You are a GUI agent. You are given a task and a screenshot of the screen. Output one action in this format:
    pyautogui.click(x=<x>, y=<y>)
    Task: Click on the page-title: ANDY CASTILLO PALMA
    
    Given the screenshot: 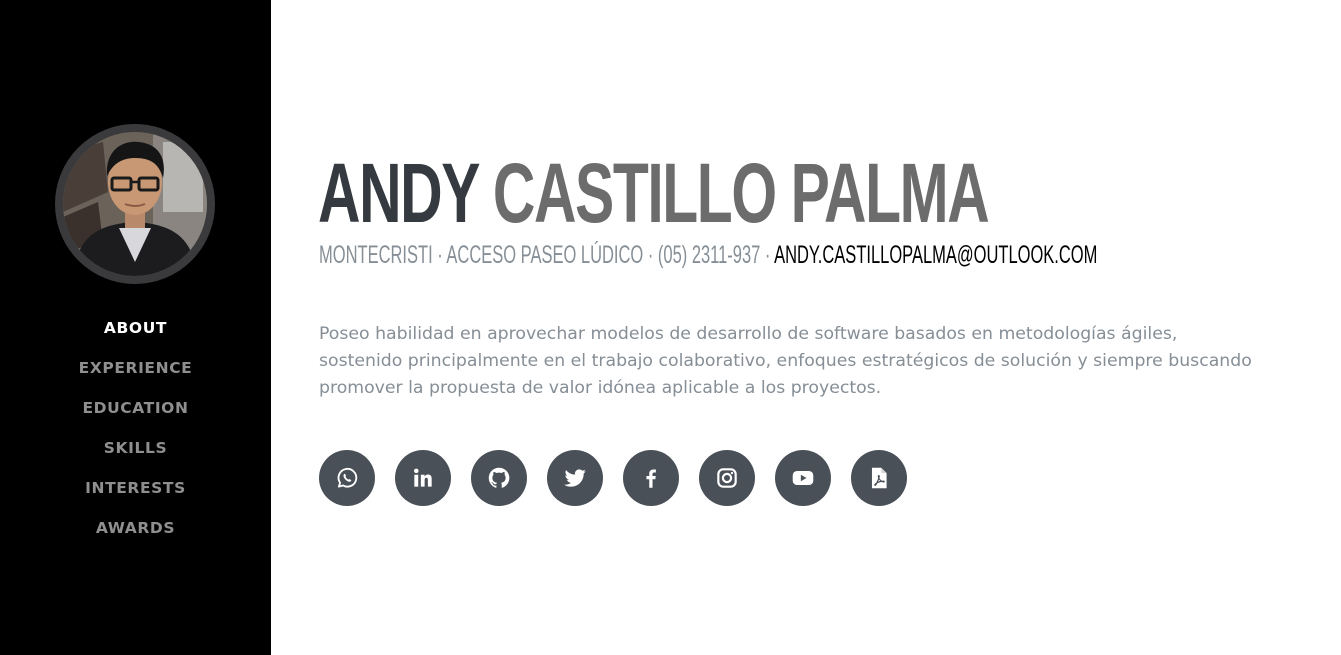 What is the action you would take?
    pyautogui.click(x=654, y=193)
    